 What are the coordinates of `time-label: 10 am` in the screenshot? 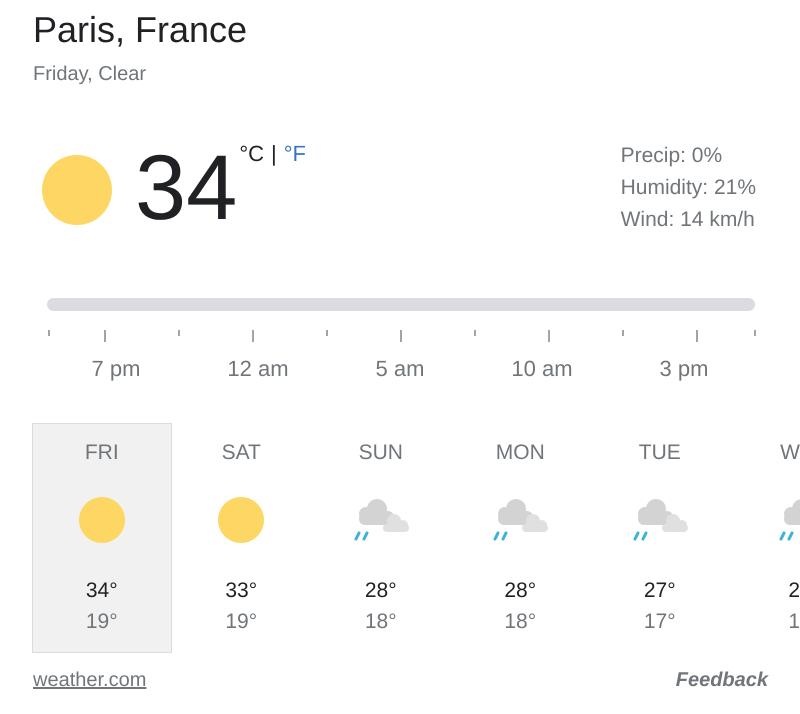 It's located at (542, 369).